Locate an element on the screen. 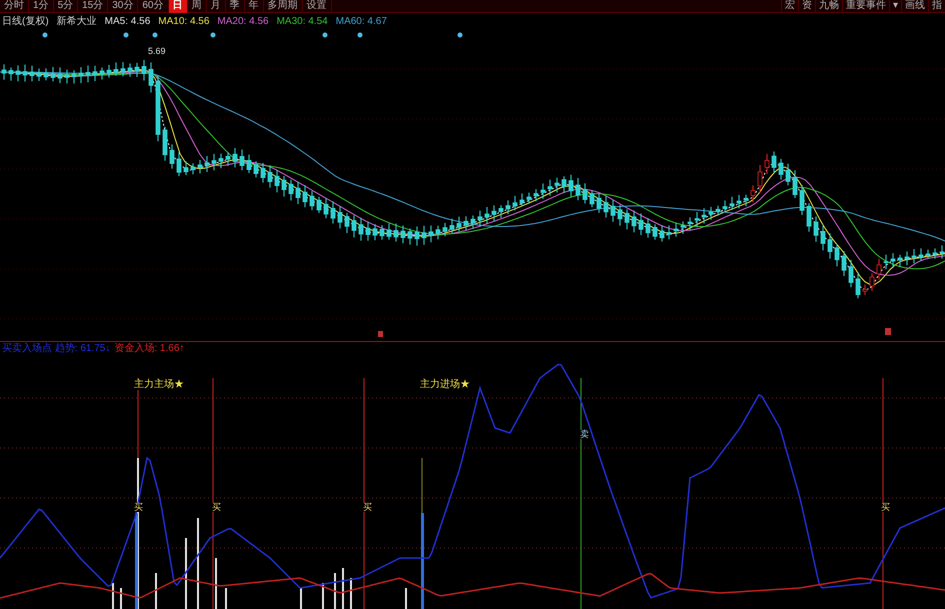 The width and height of the screenshot is (945, 609). period-tab: 月 is located at coordinates (216, 6).